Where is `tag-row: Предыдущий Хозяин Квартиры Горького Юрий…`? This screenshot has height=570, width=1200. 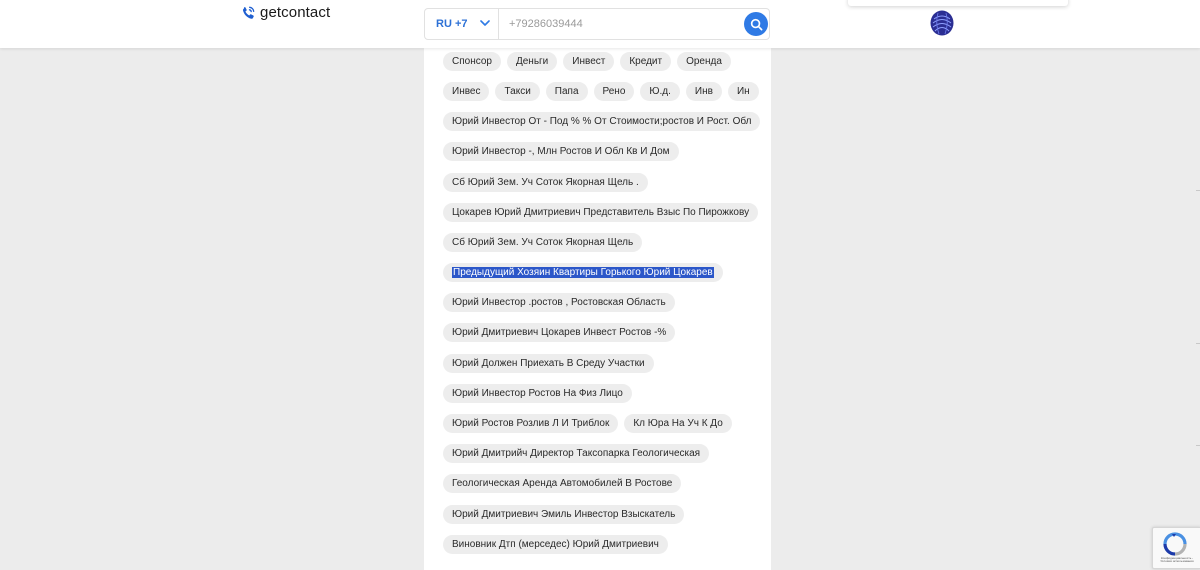
tag-row: Предыдущий Хозяин Квартиры Горького Юрий… is located at coordinates (601, 273).